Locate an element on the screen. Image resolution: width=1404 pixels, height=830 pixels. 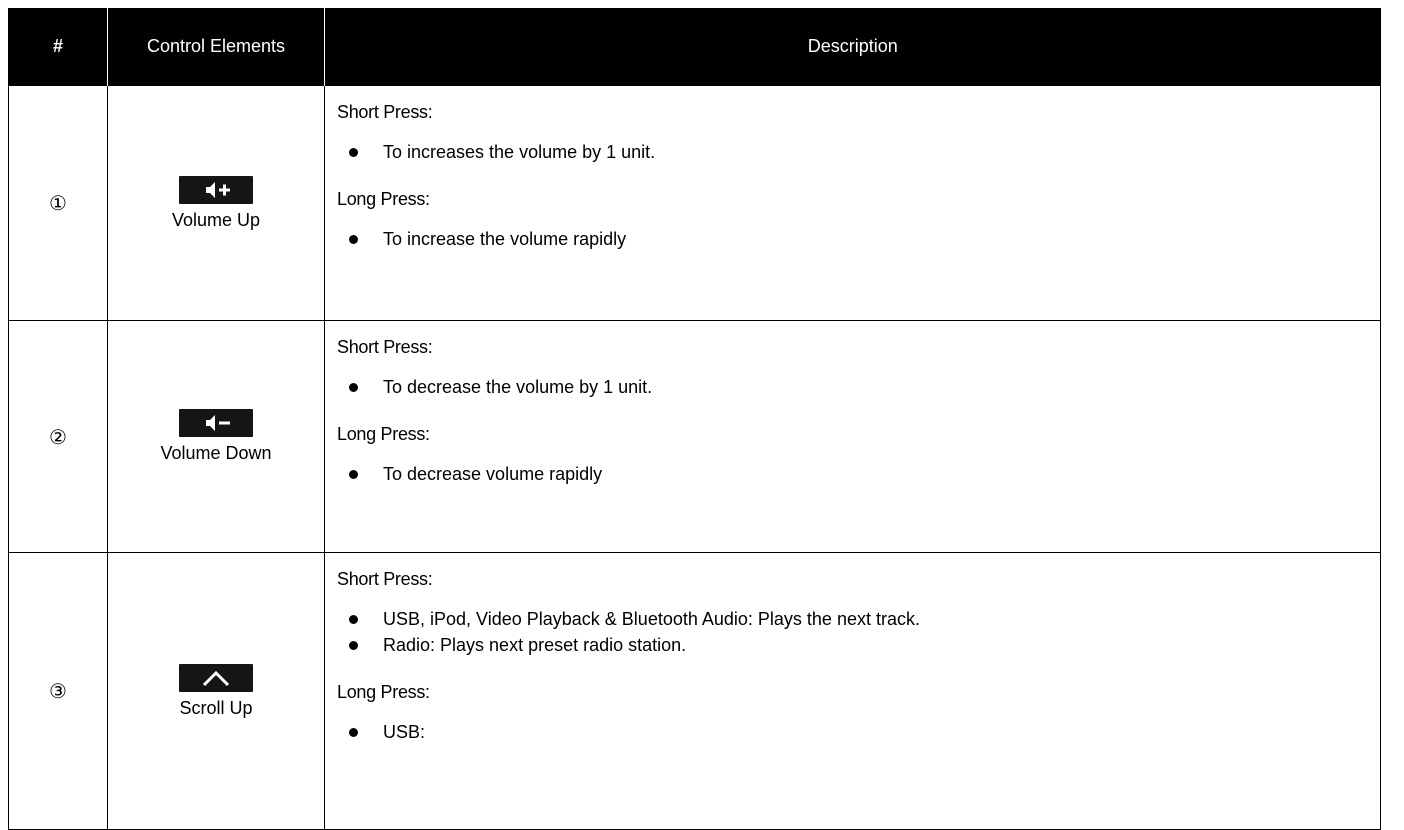
row-number: ③ is located at coordinates (58, 691).